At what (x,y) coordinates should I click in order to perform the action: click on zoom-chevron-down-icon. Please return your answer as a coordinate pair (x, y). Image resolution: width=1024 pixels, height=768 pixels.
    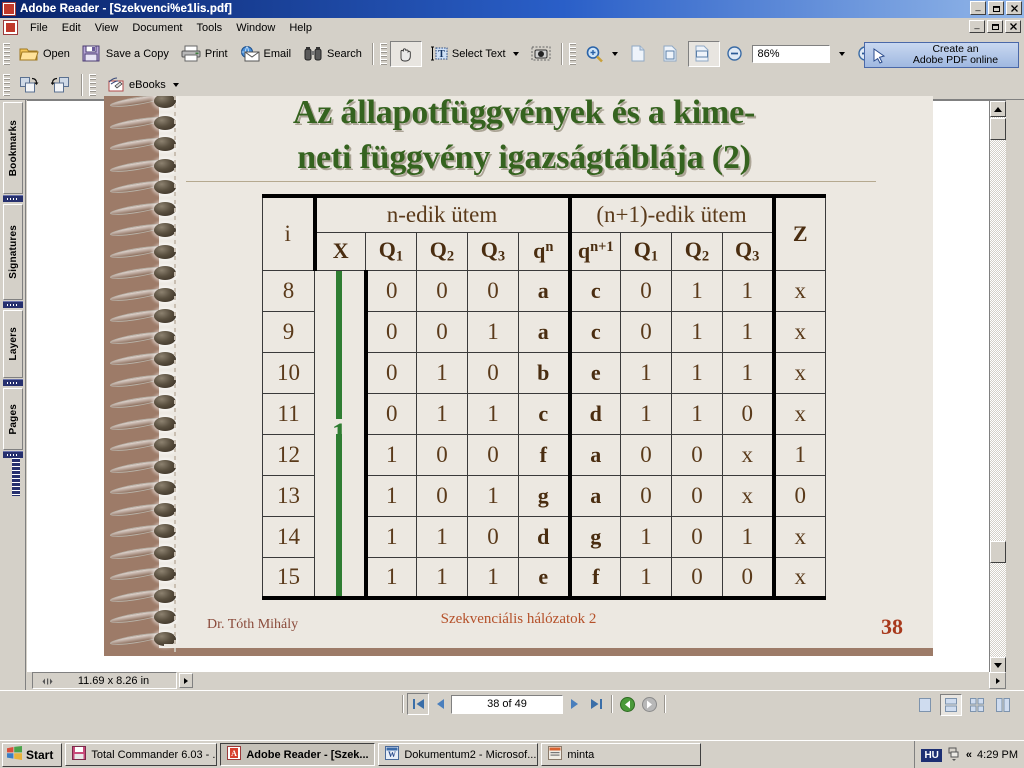
    Looking at the image, I should click on (614, 54).